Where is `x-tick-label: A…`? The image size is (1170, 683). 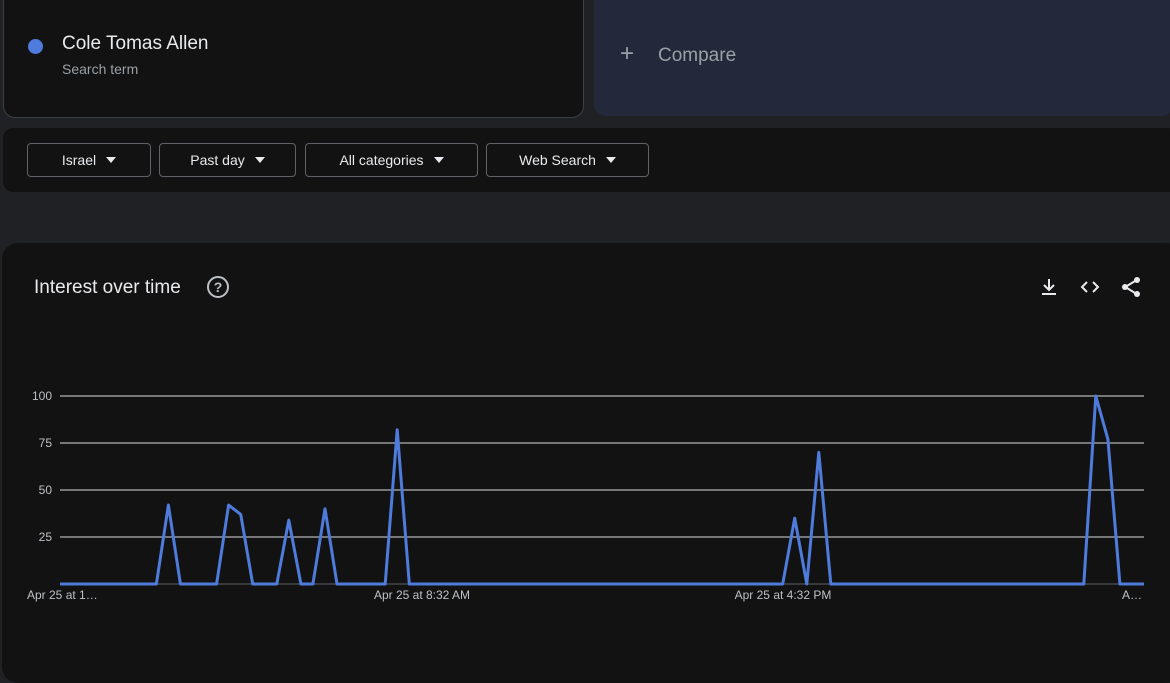
x-tick-label: A… is located at coordinates (1132, 595).